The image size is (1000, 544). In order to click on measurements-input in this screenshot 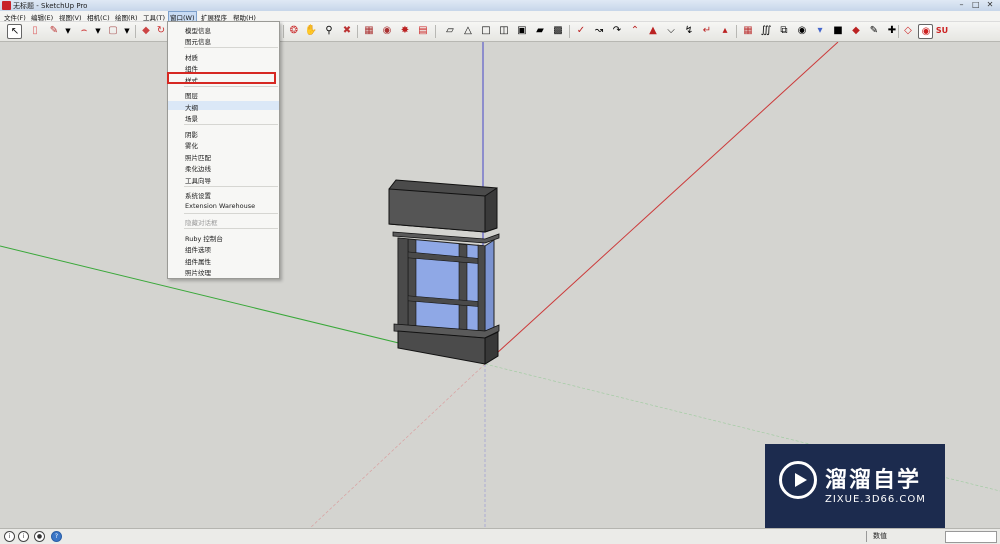, I will do `click(971, 537)`.